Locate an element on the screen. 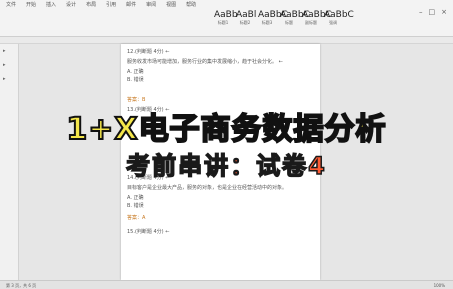 The image size is (453, 289). style-item: AaBl 标题2 is located at coordinates (246, 18).